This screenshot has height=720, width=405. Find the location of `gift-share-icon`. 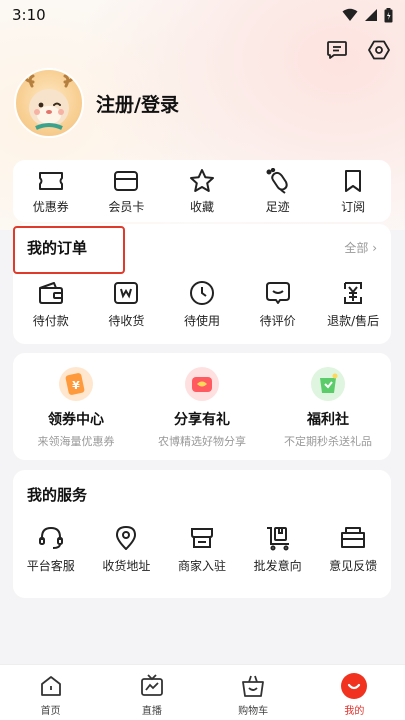

gift-share-icon is located at coordinates (202, 384).